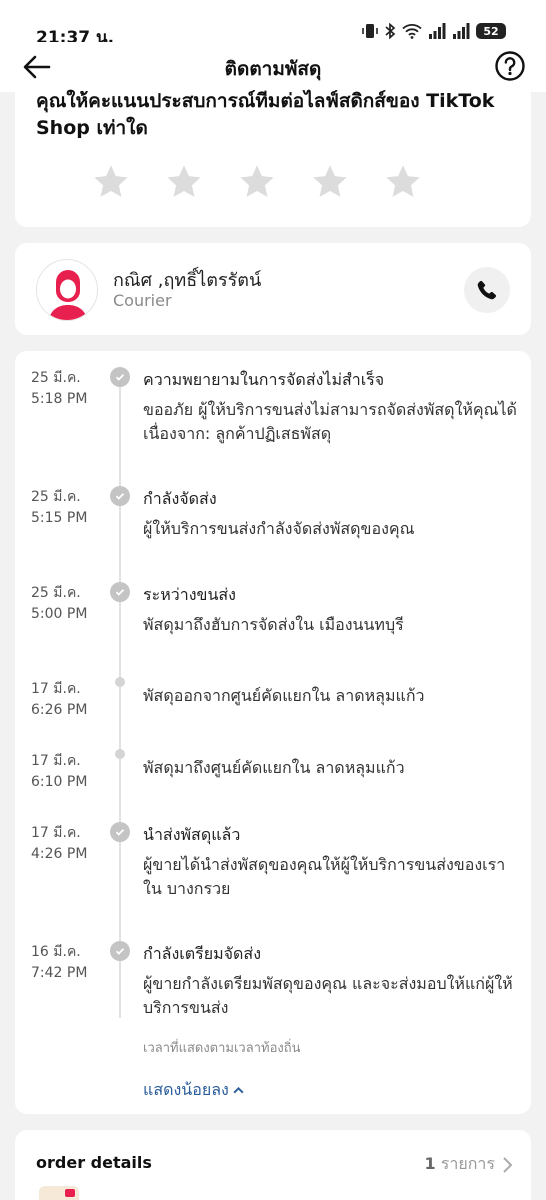  Describe the element at coordinates (222, 1048) in the screenshot. I see `timezone-note: เวลาที่แสดงตามเวลาท้องถิ่น` at that location.